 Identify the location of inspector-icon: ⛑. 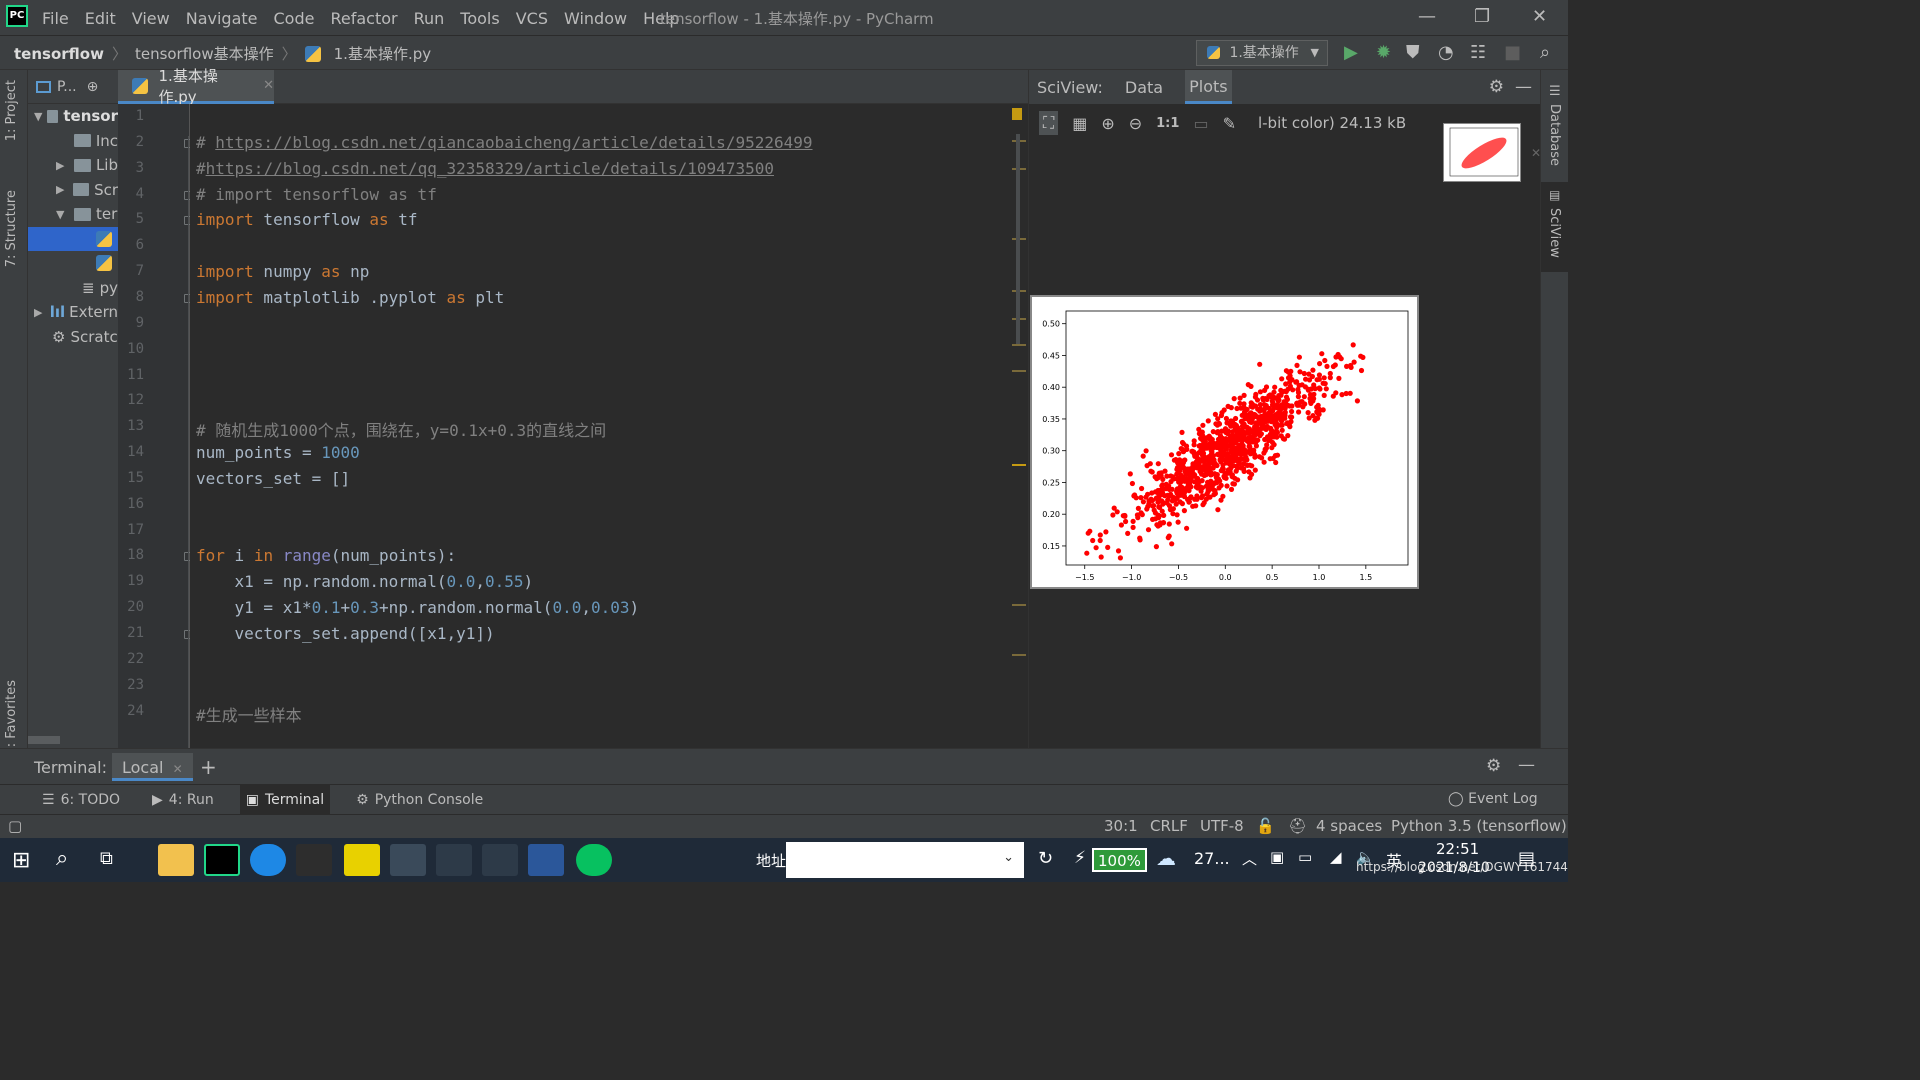
(1297, 826).